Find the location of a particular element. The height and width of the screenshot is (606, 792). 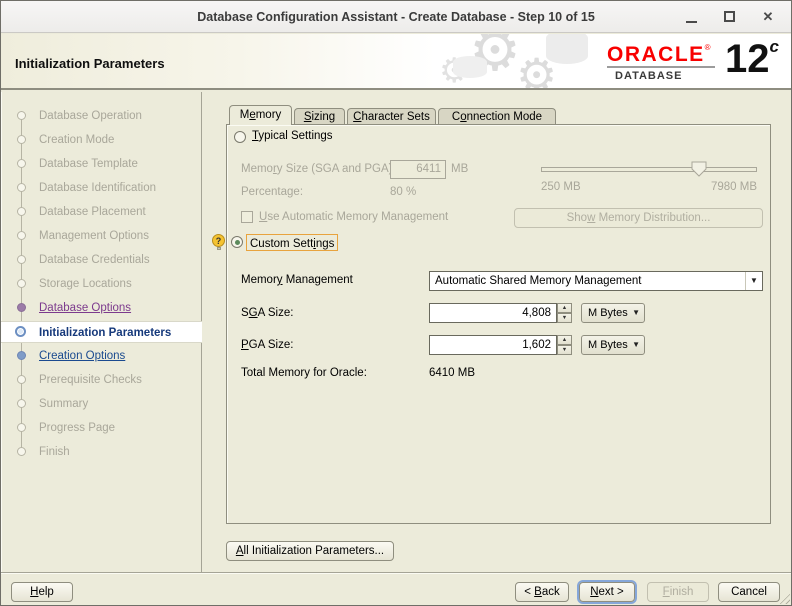

sidebar-item-prerequisite-checks: Prerequisite Checks is located at coordinates (101, 380).